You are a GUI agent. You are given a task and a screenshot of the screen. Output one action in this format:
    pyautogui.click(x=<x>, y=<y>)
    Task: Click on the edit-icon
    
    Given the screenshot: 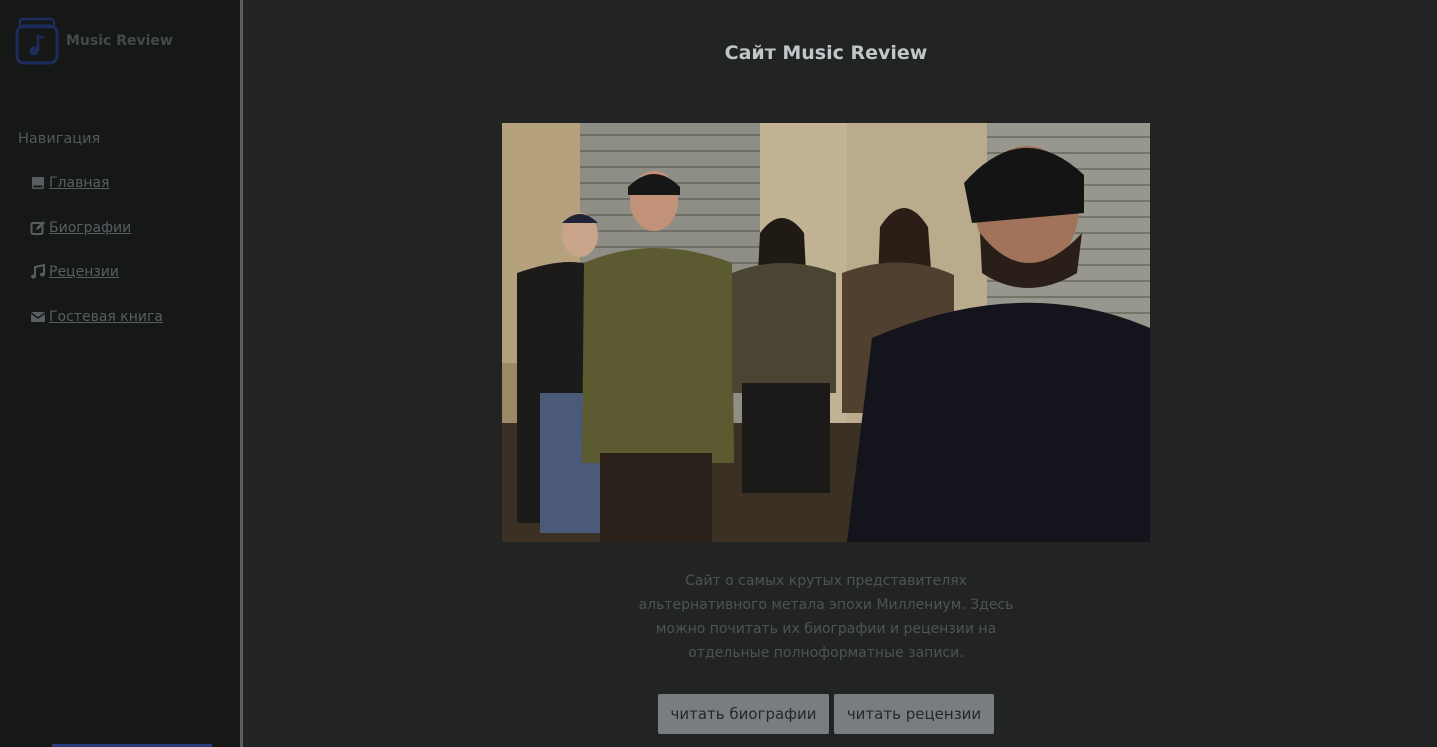 What is the action you would take?
    pyautogui.click(x=37, y=227)
    